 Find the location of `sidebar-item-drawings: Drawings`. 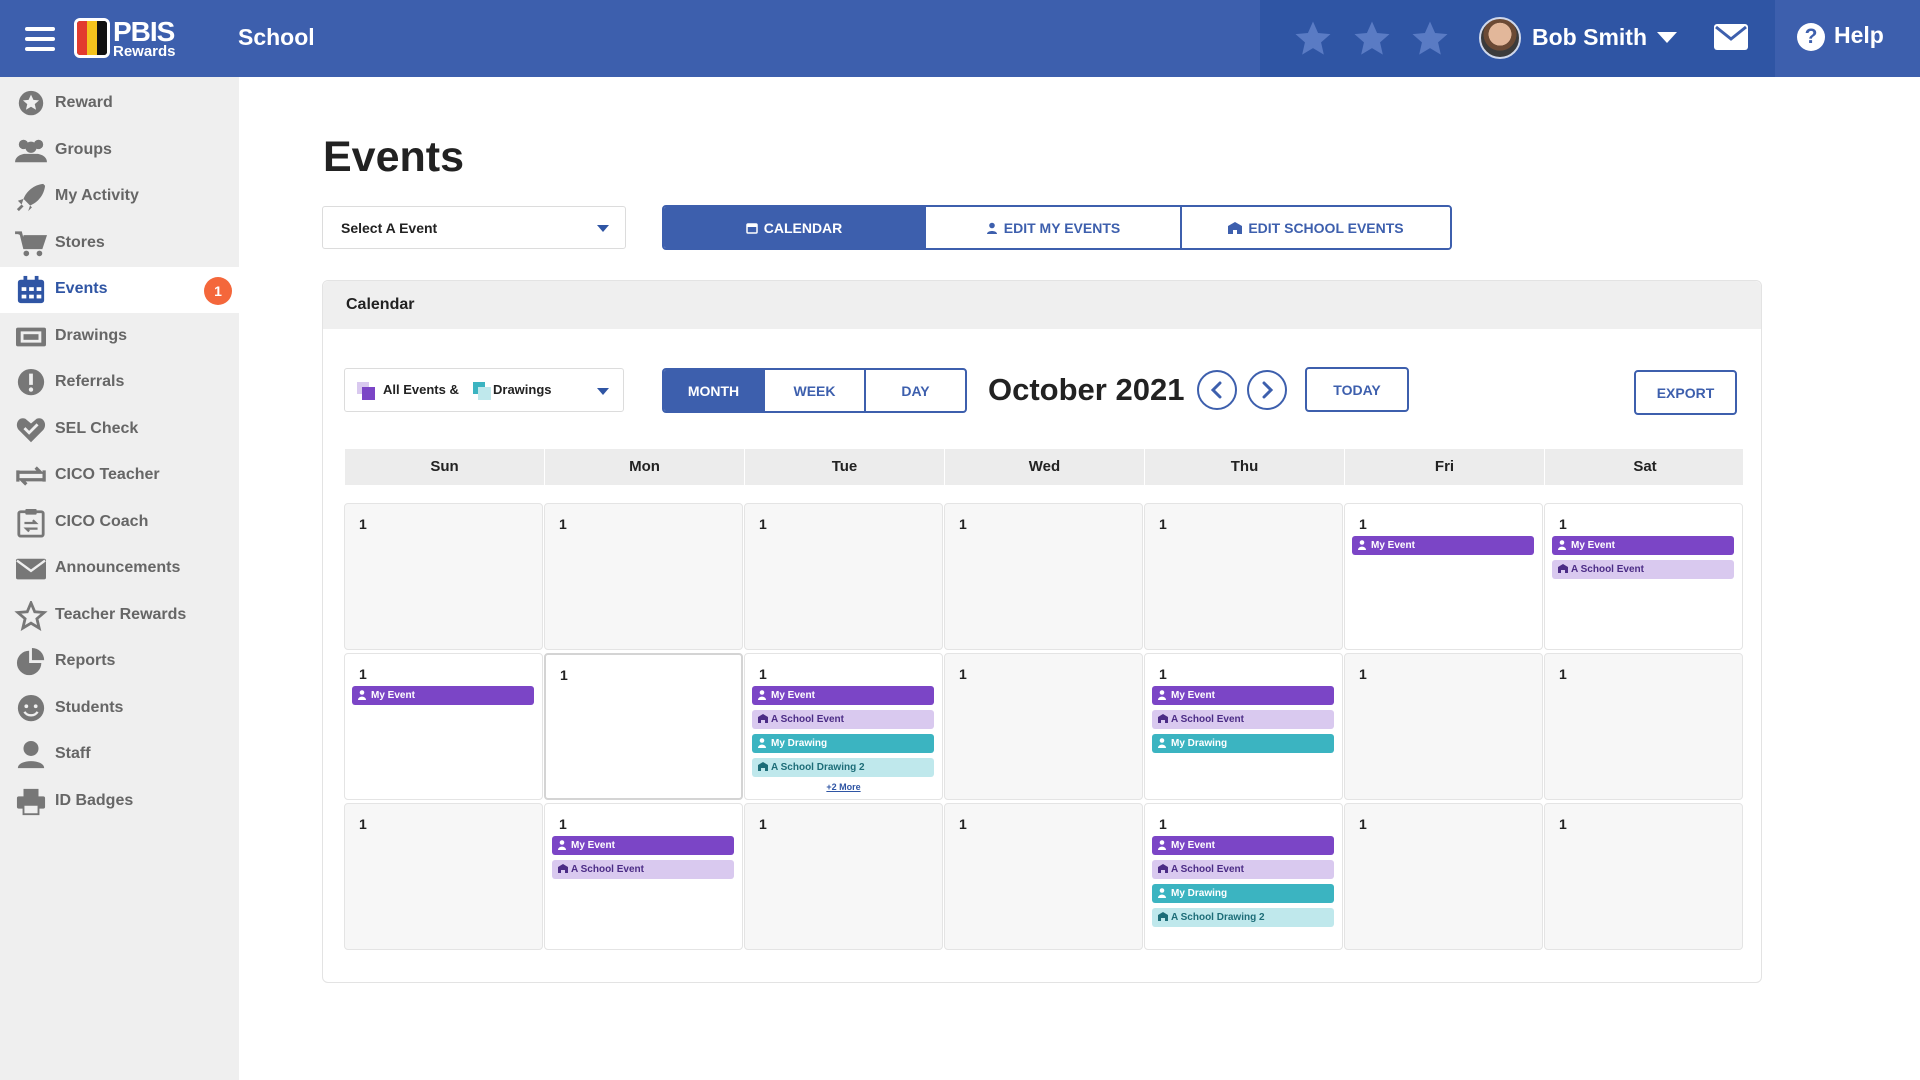

sidebar-item-drawings: Drawings is located at coordinates (119, 337).